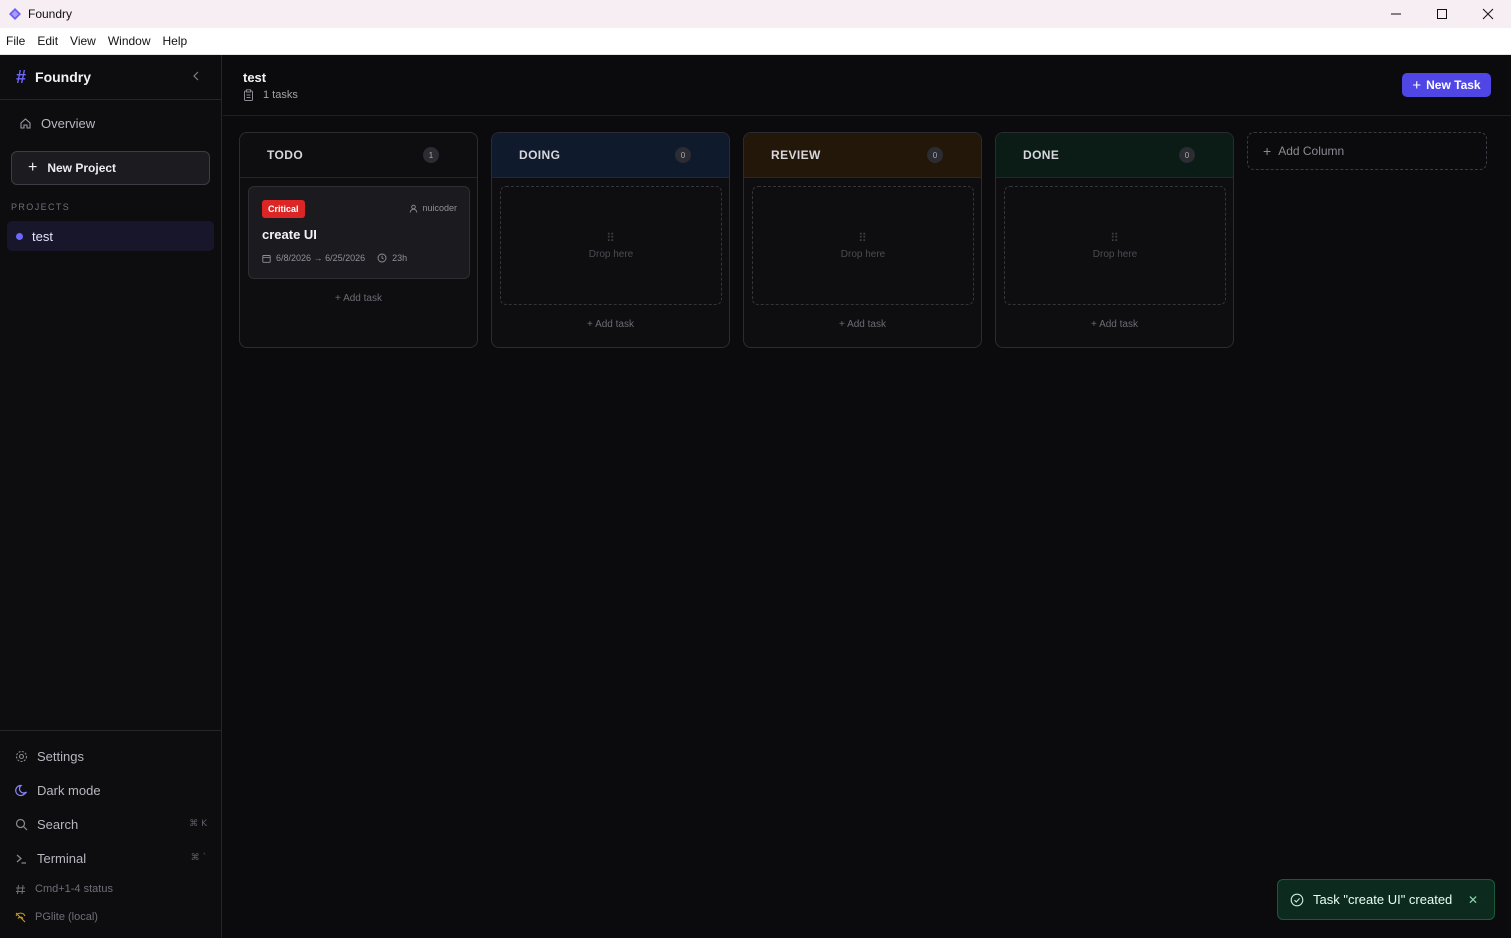 This screenshot has width=1511, height=938. What do you see at coordinates (1473, 900) in the screenshot?
I see `toast-close-icon: ✕` at bounding box center [1473, 900].